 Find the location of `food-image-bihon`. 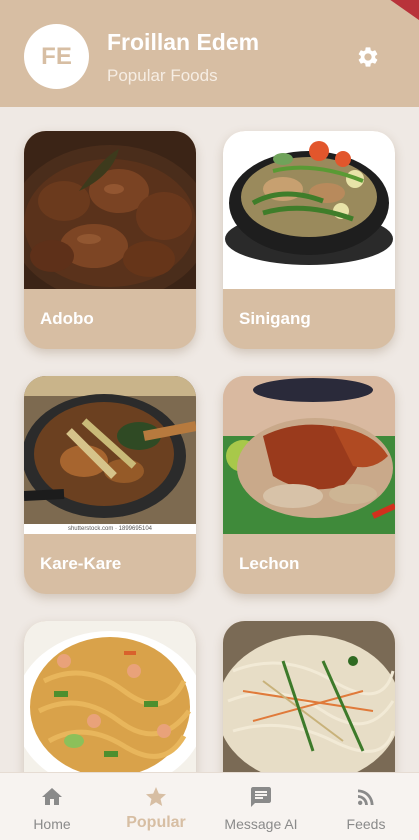

food-image-bihon is located at coordinates (309, 696).